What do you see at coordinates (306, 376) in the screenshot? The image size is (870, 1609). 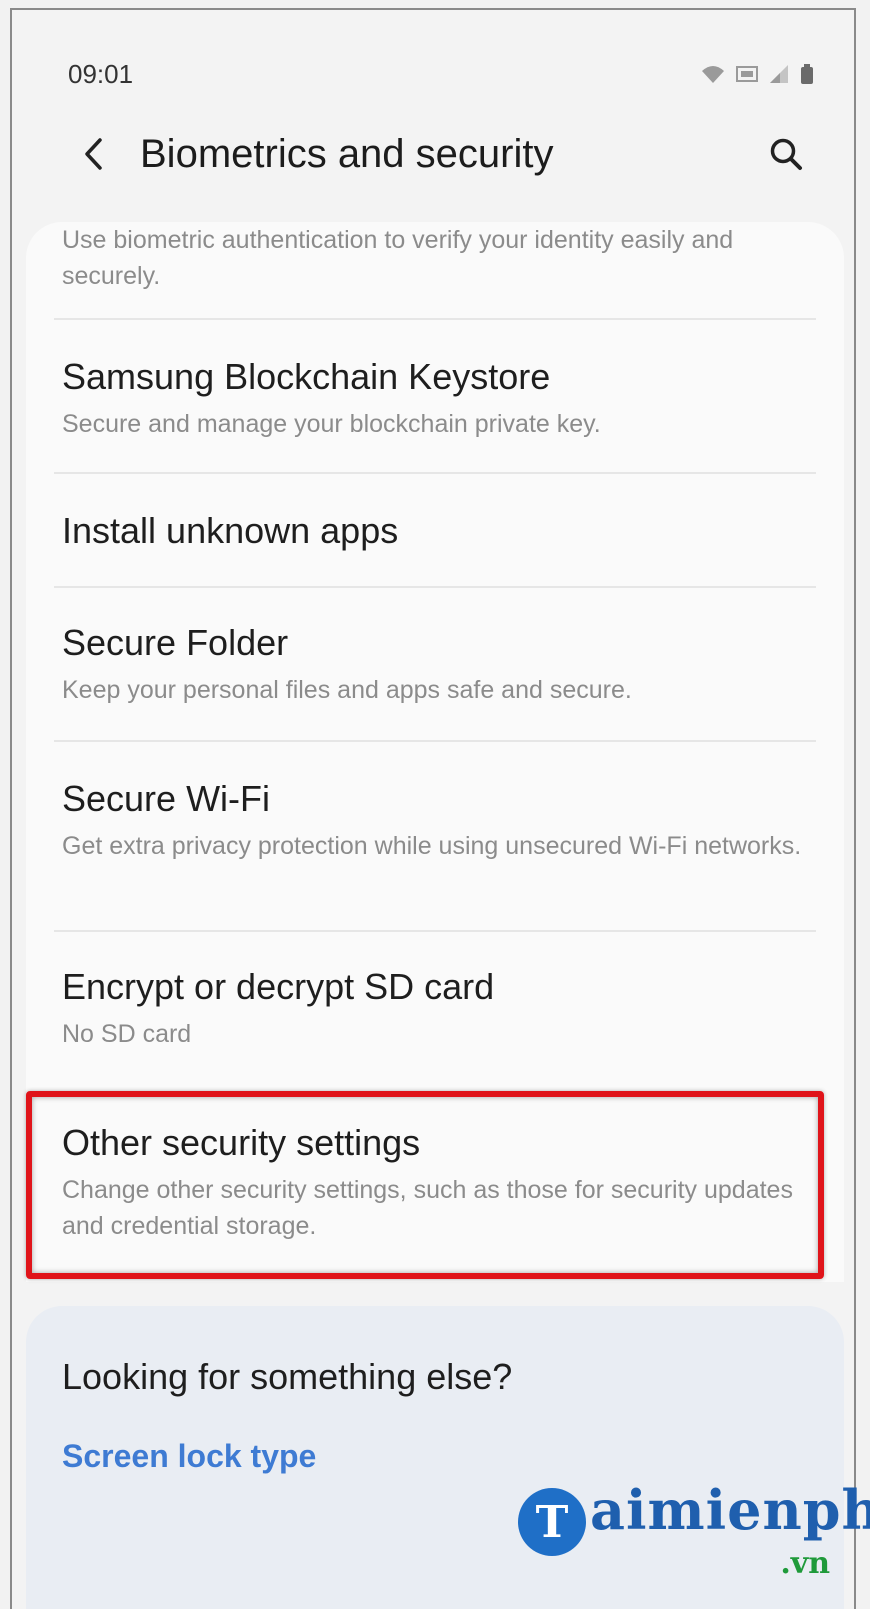 I see `item-title: Samsung Blockchain Keystore` at bounding box center [306, 376].